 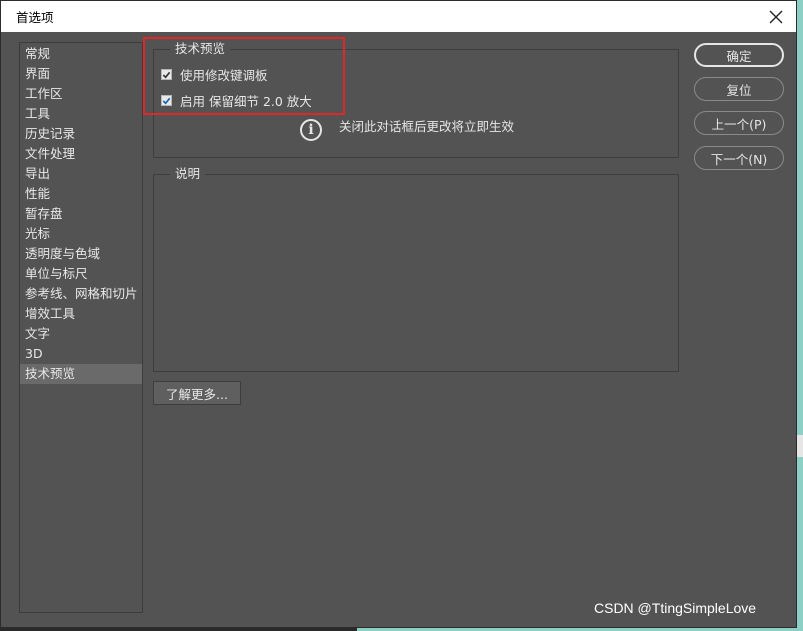 What do you see at coordinates (81, 294) in the screenshot?
I see `sidebar-item-guides-grid-slices: 参考线、网格和切片` at bounding box center [81, 294].